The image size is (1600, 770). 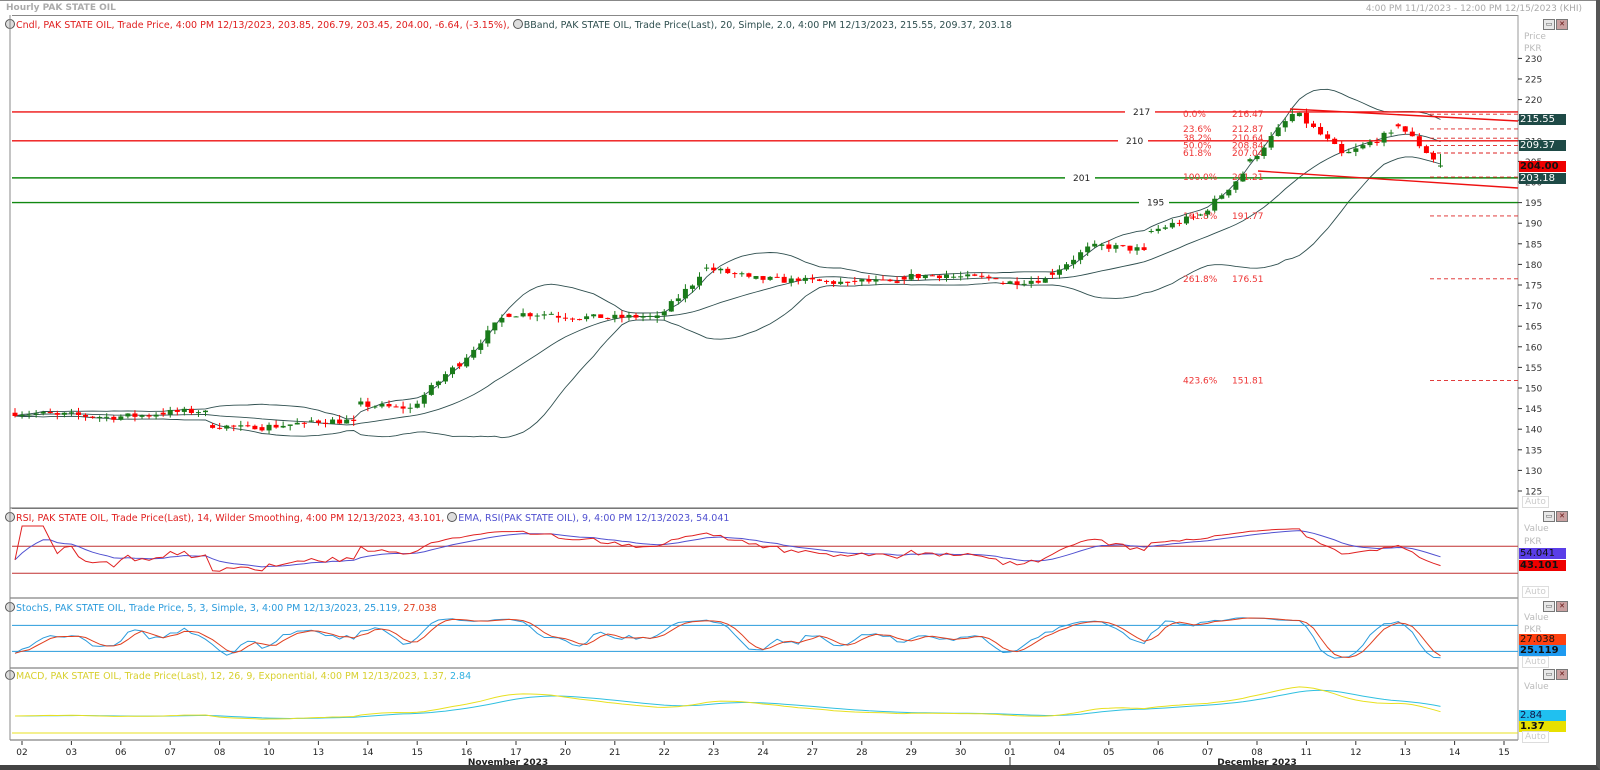 I want to click on y-tick-label: 155, so click(x=1533, y=369).